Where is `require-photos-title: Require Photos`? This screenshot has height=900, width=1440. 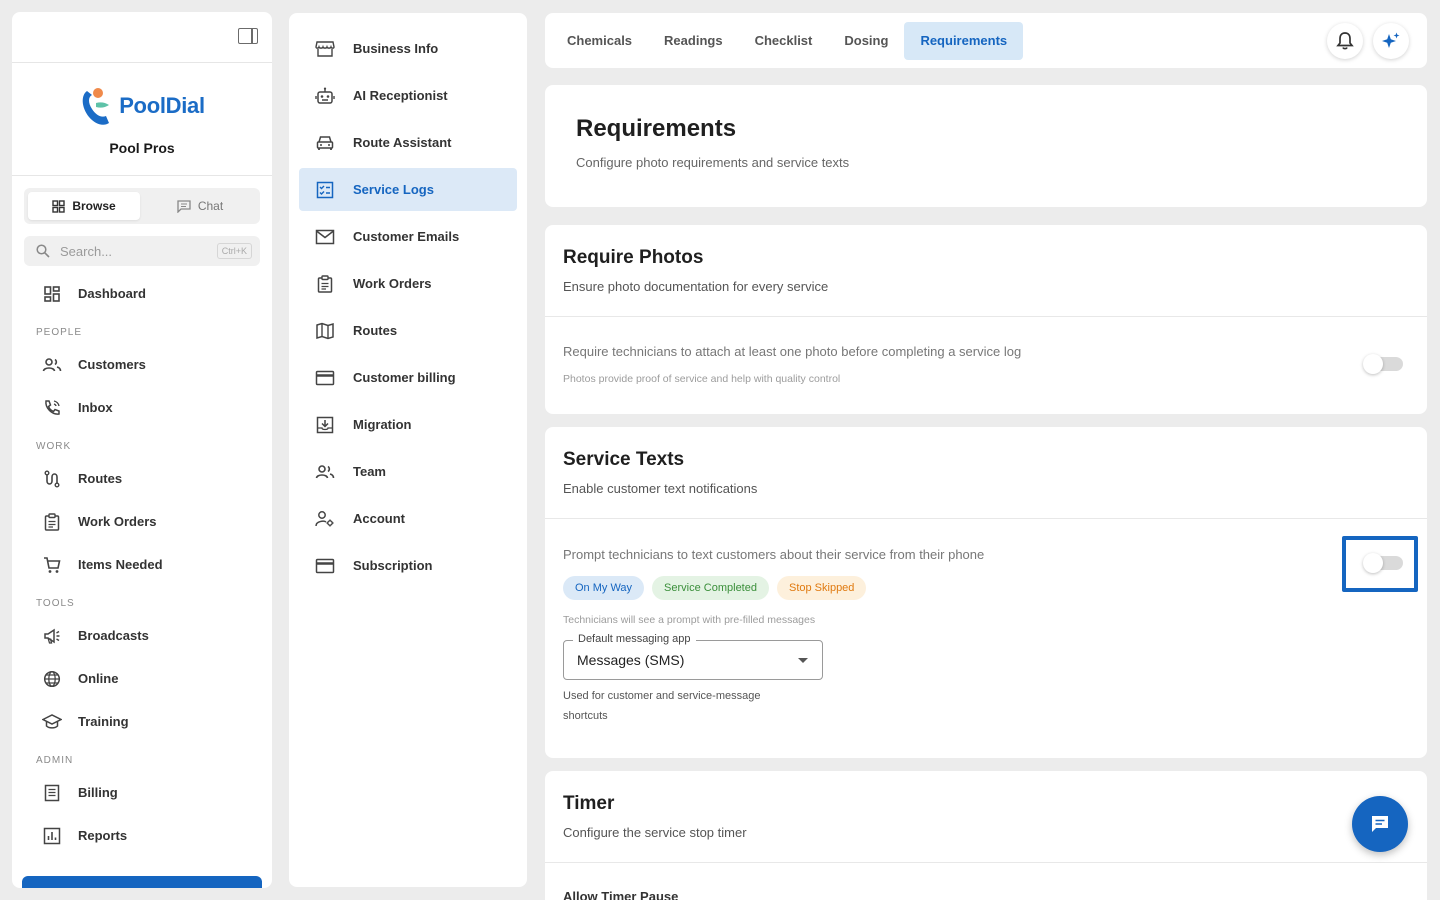
require-photos-title: Require Photos is located at coordinates (633, 257).